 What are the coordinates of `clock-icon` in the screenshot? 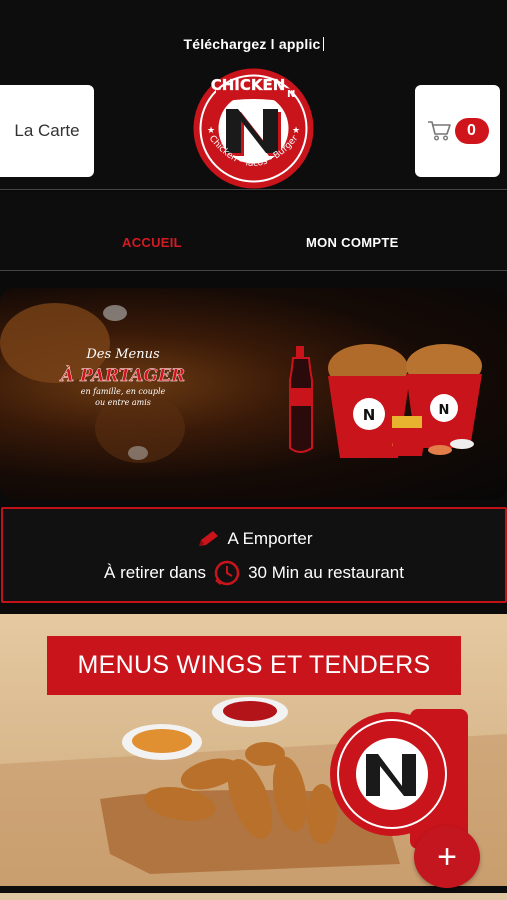 It's located at (227, 573).